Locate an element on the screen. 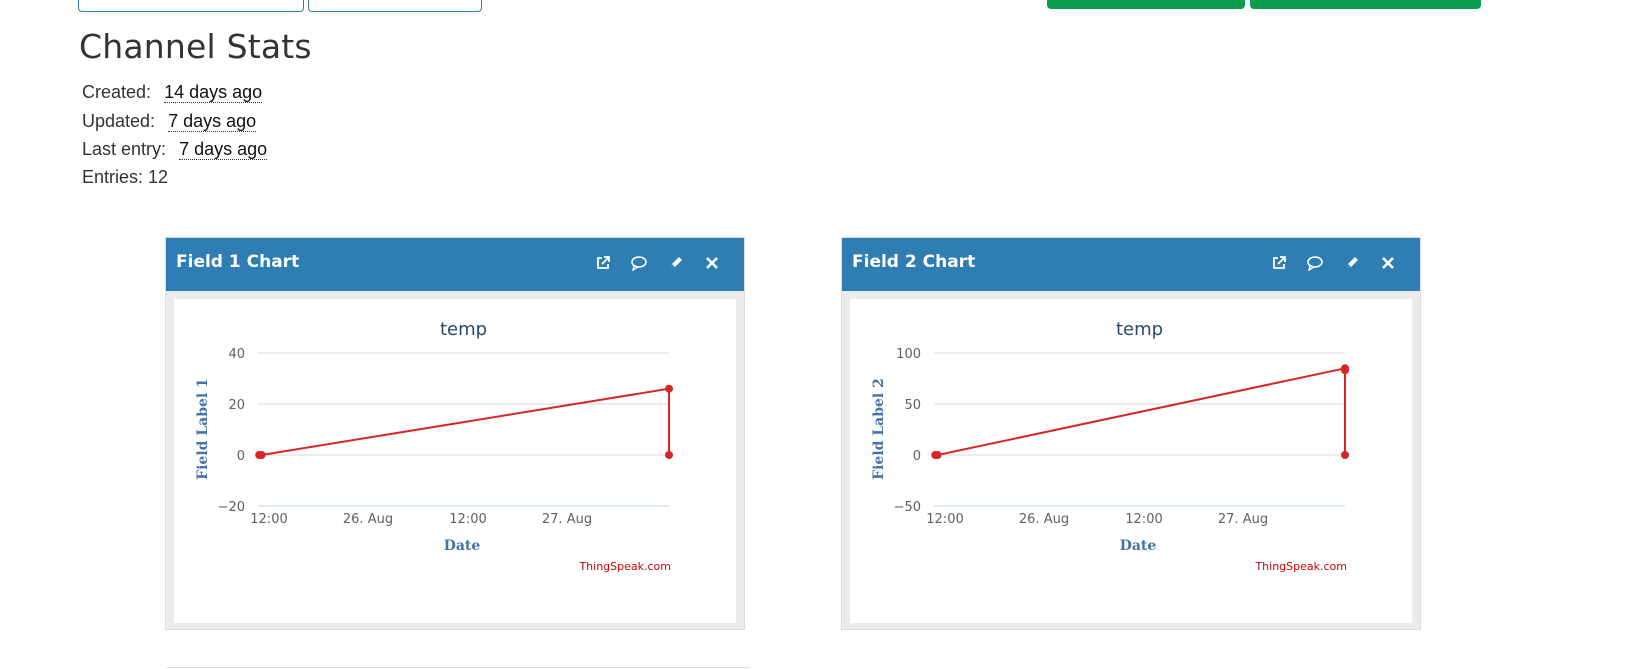 The width and height of the screenshot is (1649, 669). panel-header: Field 1 Chart is located at coordinates (455, 264).